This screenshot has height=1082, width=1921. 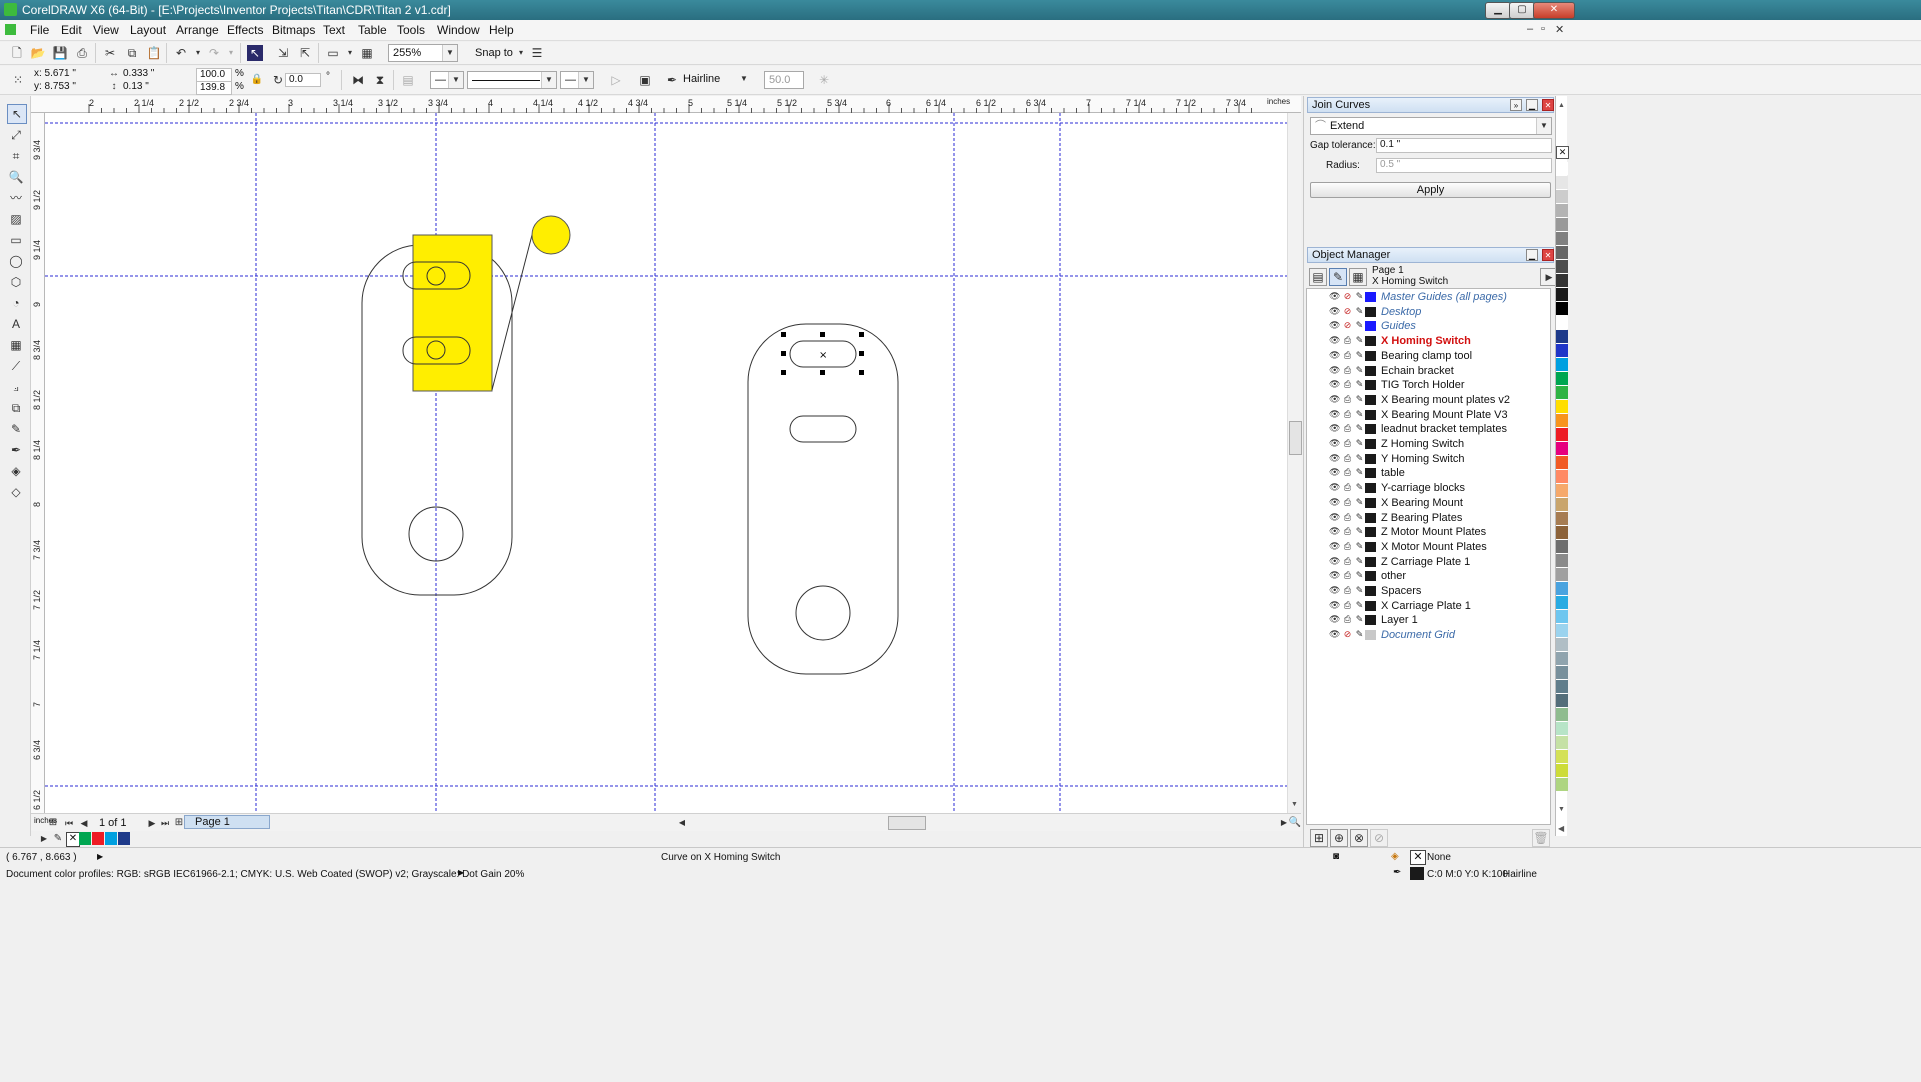 What do you see at coordinates (197, 30) in the screenshot?
I see `menu-arrange: Arrange` at bounding box center [197, 30].